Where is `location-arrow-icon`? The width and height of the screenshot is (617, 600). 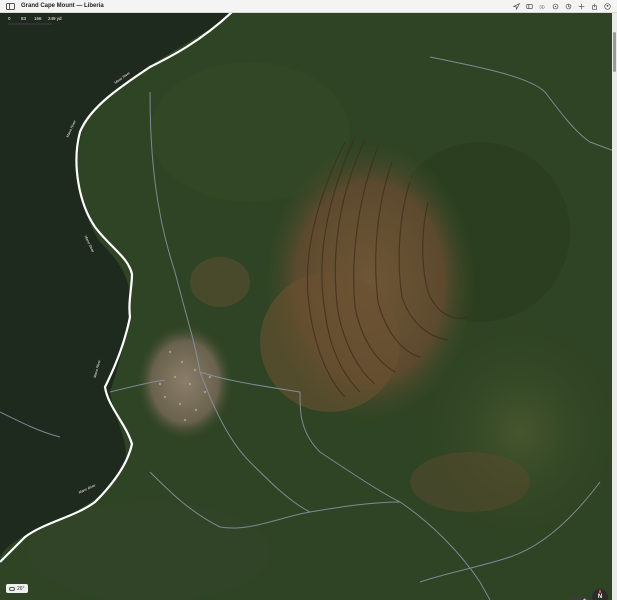 location-arrow-icon is located at coordinates (516, 6).